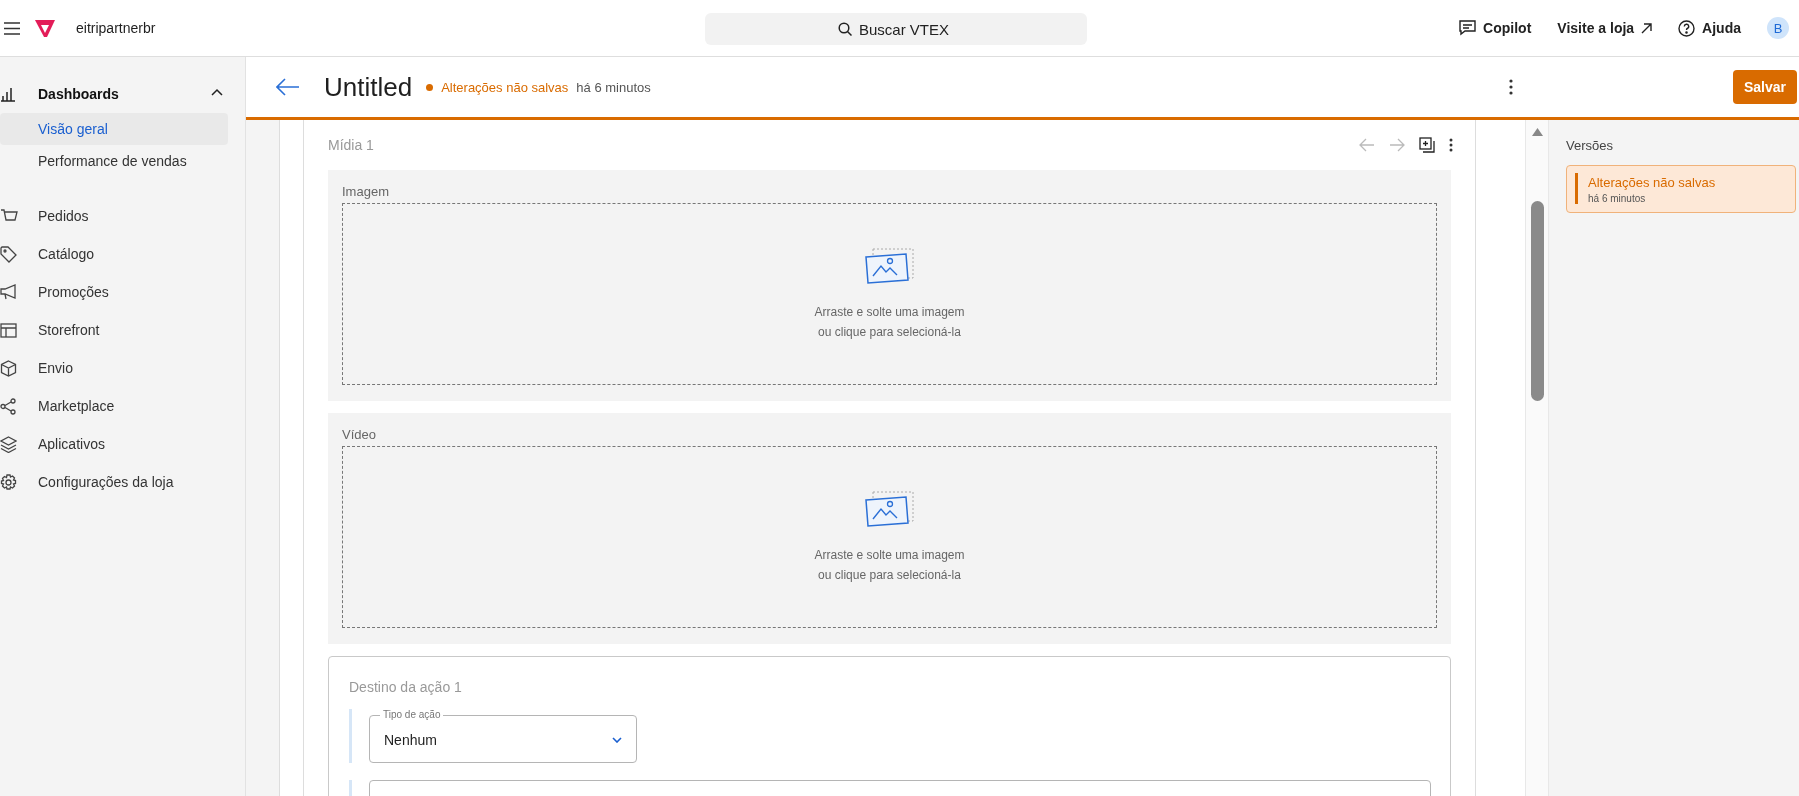 This screenshot has height=796, width=1799. Describe the element at coordinates (505, 87) in the screenshot. I see `save-status: Alterações não salvas` at that location.